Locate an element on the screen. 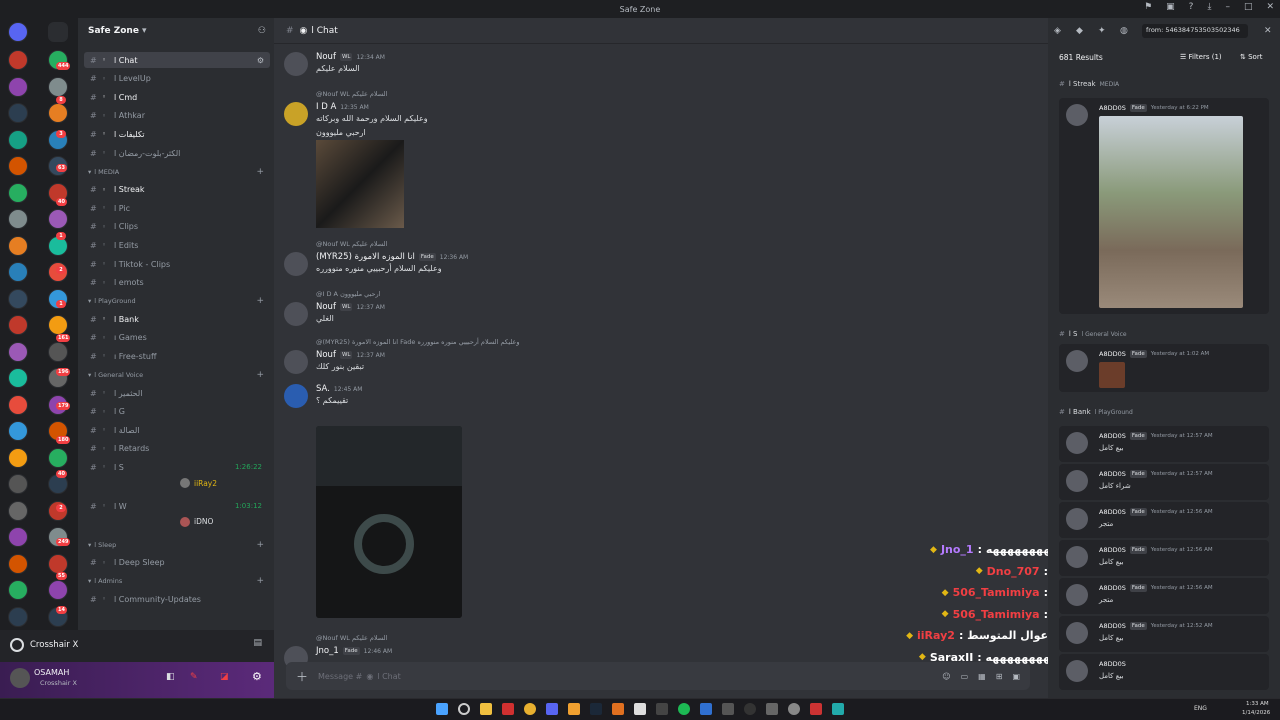 The image size is (1280, 720). result-image is located at coordinates (1171, 212).